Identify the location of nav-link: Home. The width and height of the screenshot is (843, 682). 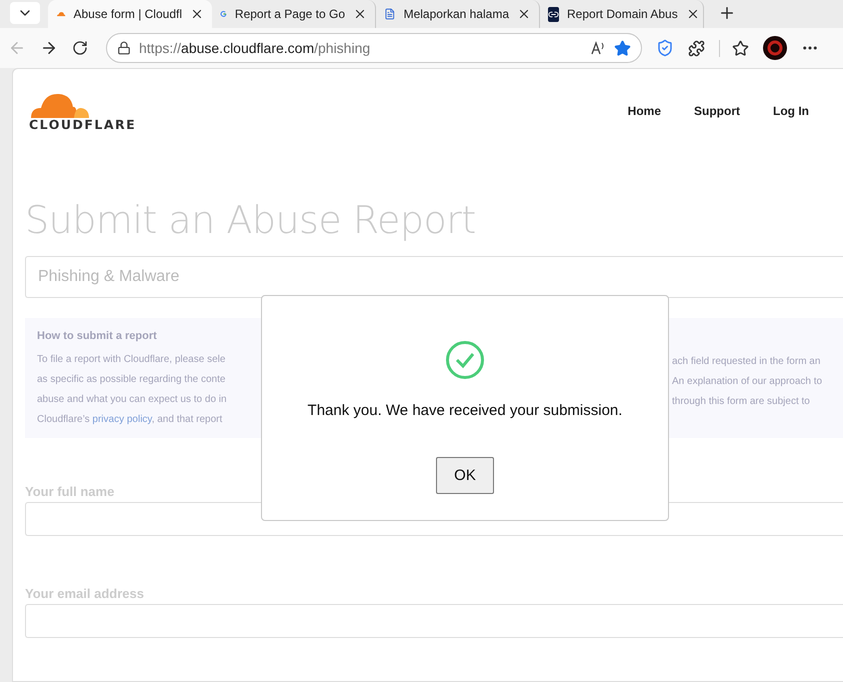
(644, 111).